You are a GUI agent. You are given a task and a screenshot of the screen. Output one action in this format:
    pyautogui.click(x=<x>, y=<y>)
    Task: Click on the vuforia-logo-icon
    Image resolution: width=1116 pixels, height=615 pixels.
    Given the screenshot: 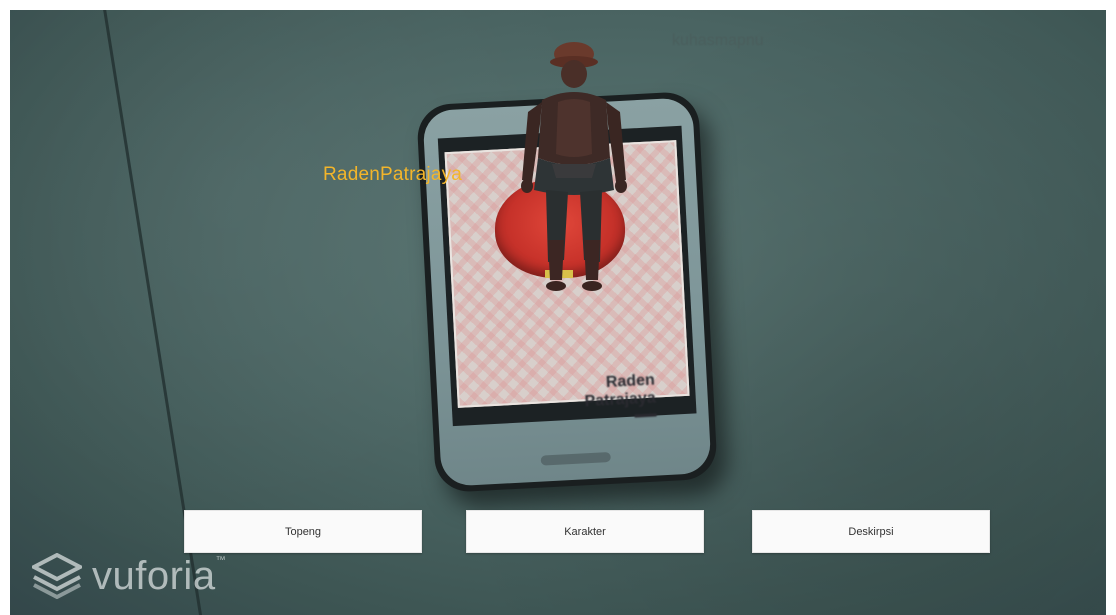 What is the action you would take?
    pyautogui.click(x=57, y=576)
    